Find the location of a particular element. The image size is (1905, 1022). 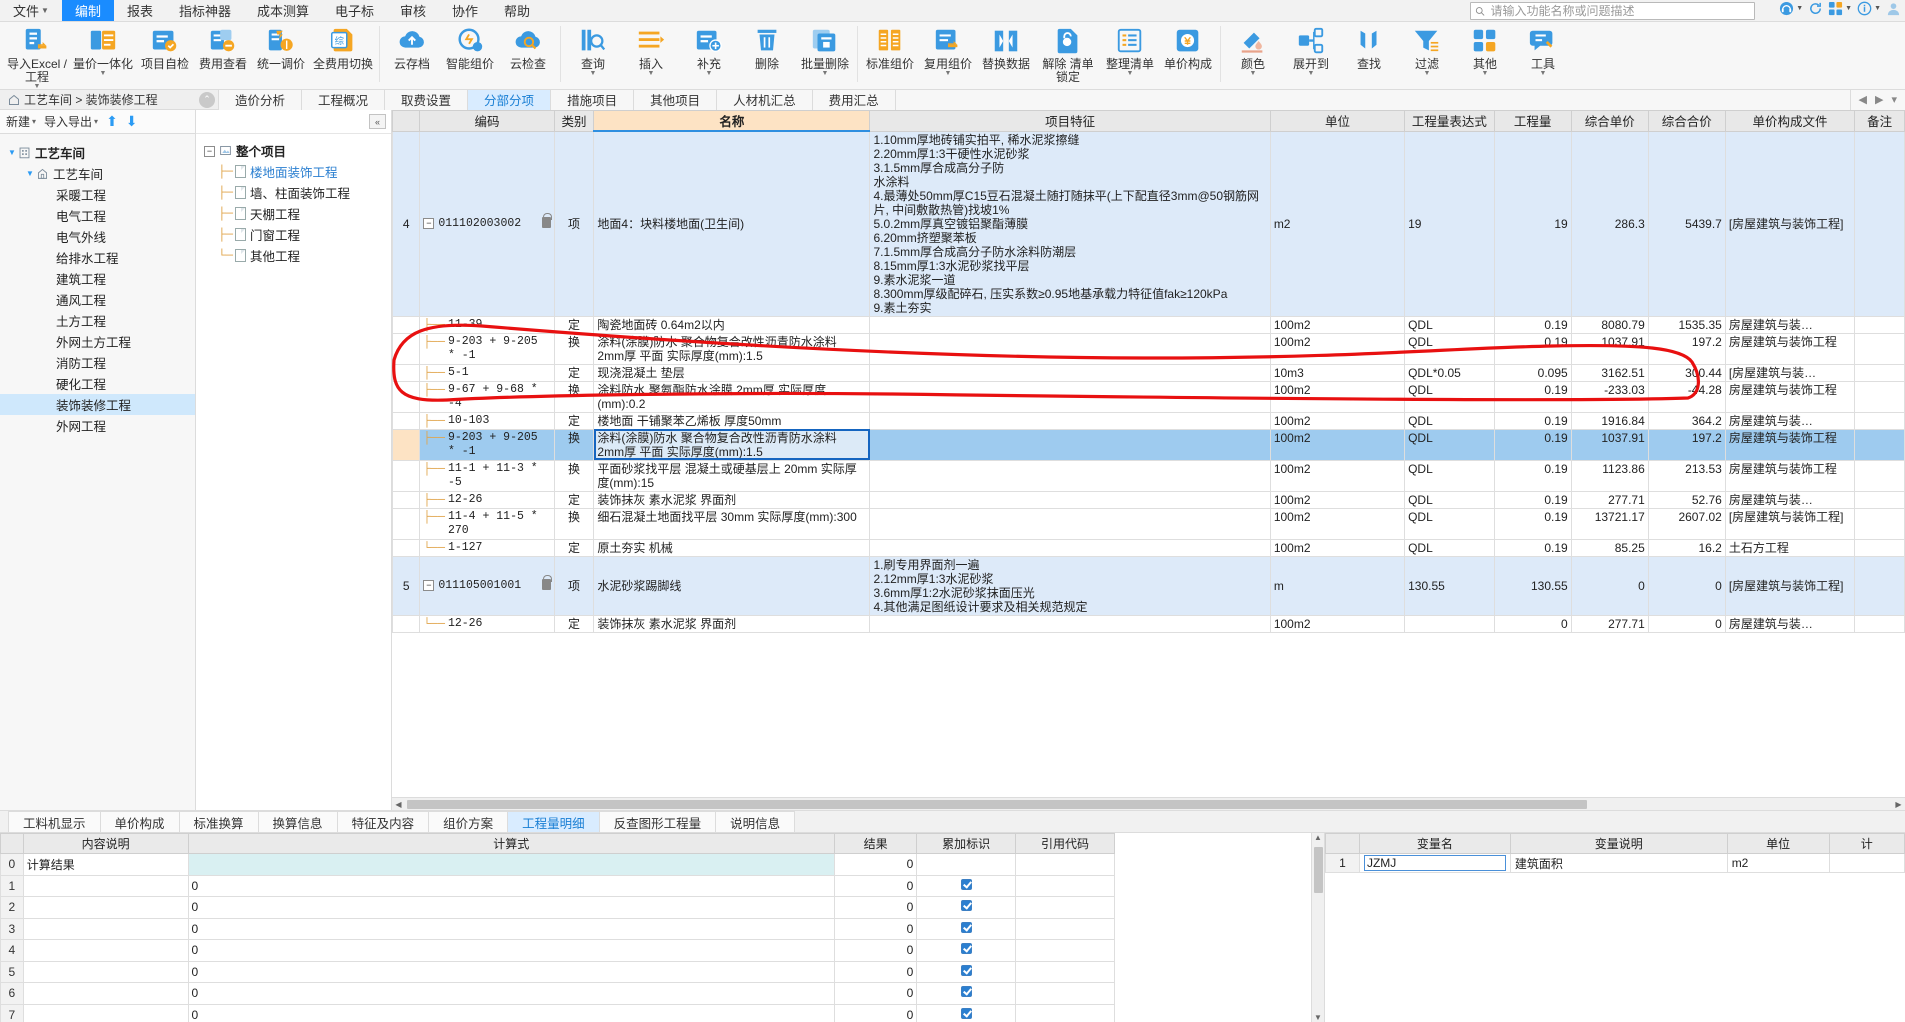

detail-tab-quantity-detail: 工程量明细 is located at coordinates (553, 821).